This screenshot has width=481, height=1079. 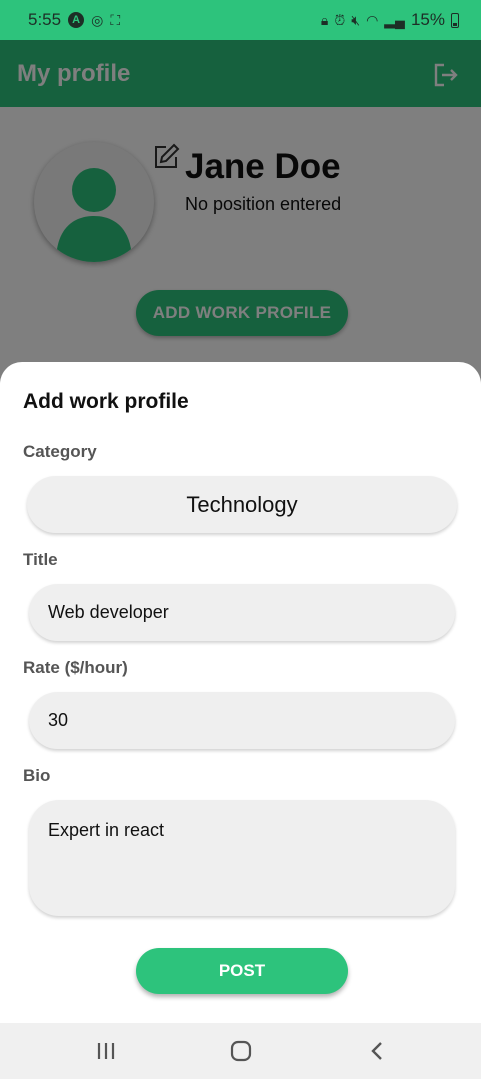 What do you see at coordinates (40, 559) in the screenshot?
I see `title-label: Title` at bounding box center [40, 559].